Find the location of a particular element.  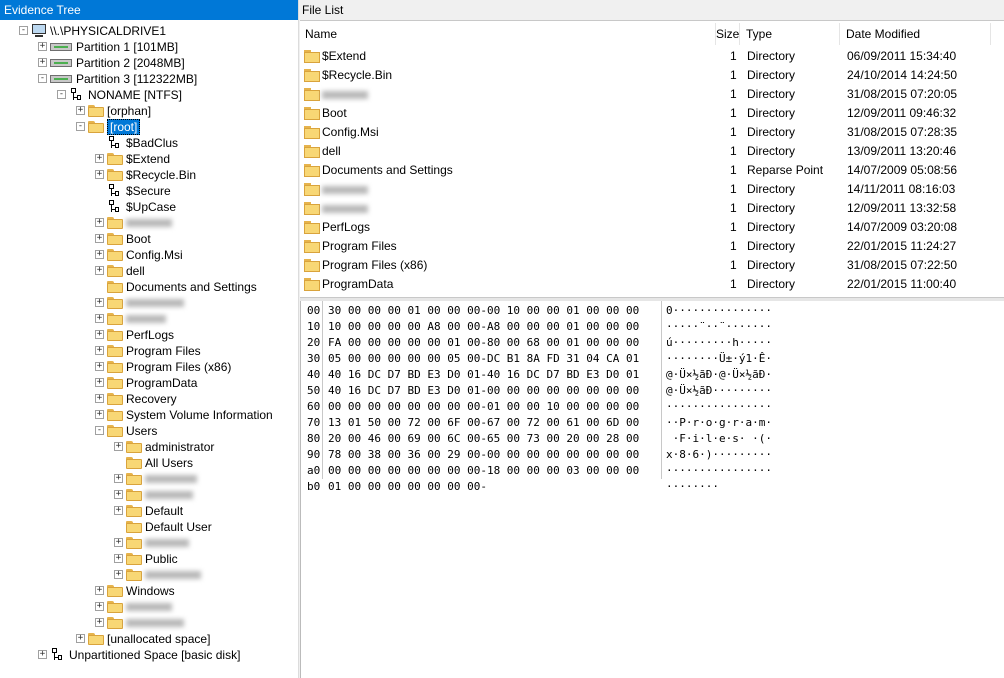

tree-node: Default User is located at coordinates (148, 527).